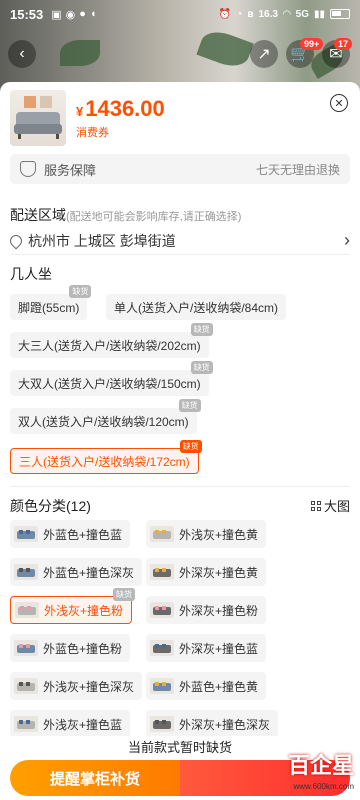 The height and width of the screenshot is (800, 360). What do you see at coordinates (89, 572) in the screenshot?
I see `color-option-label: 外蓝色+撞色深灰` at bounding box center [89, 572].